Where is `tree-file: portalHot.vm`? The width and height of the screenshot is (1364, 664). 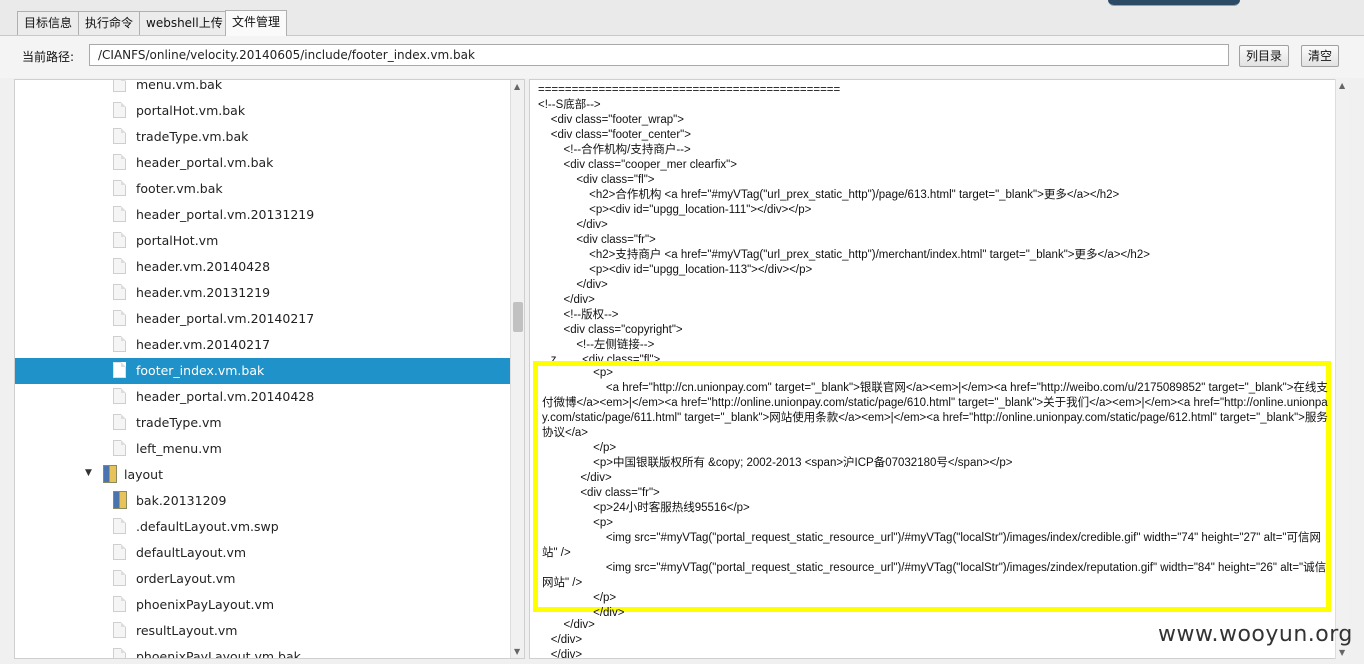
tree-file: portalHot.vm is located at coordinates (263, 241).